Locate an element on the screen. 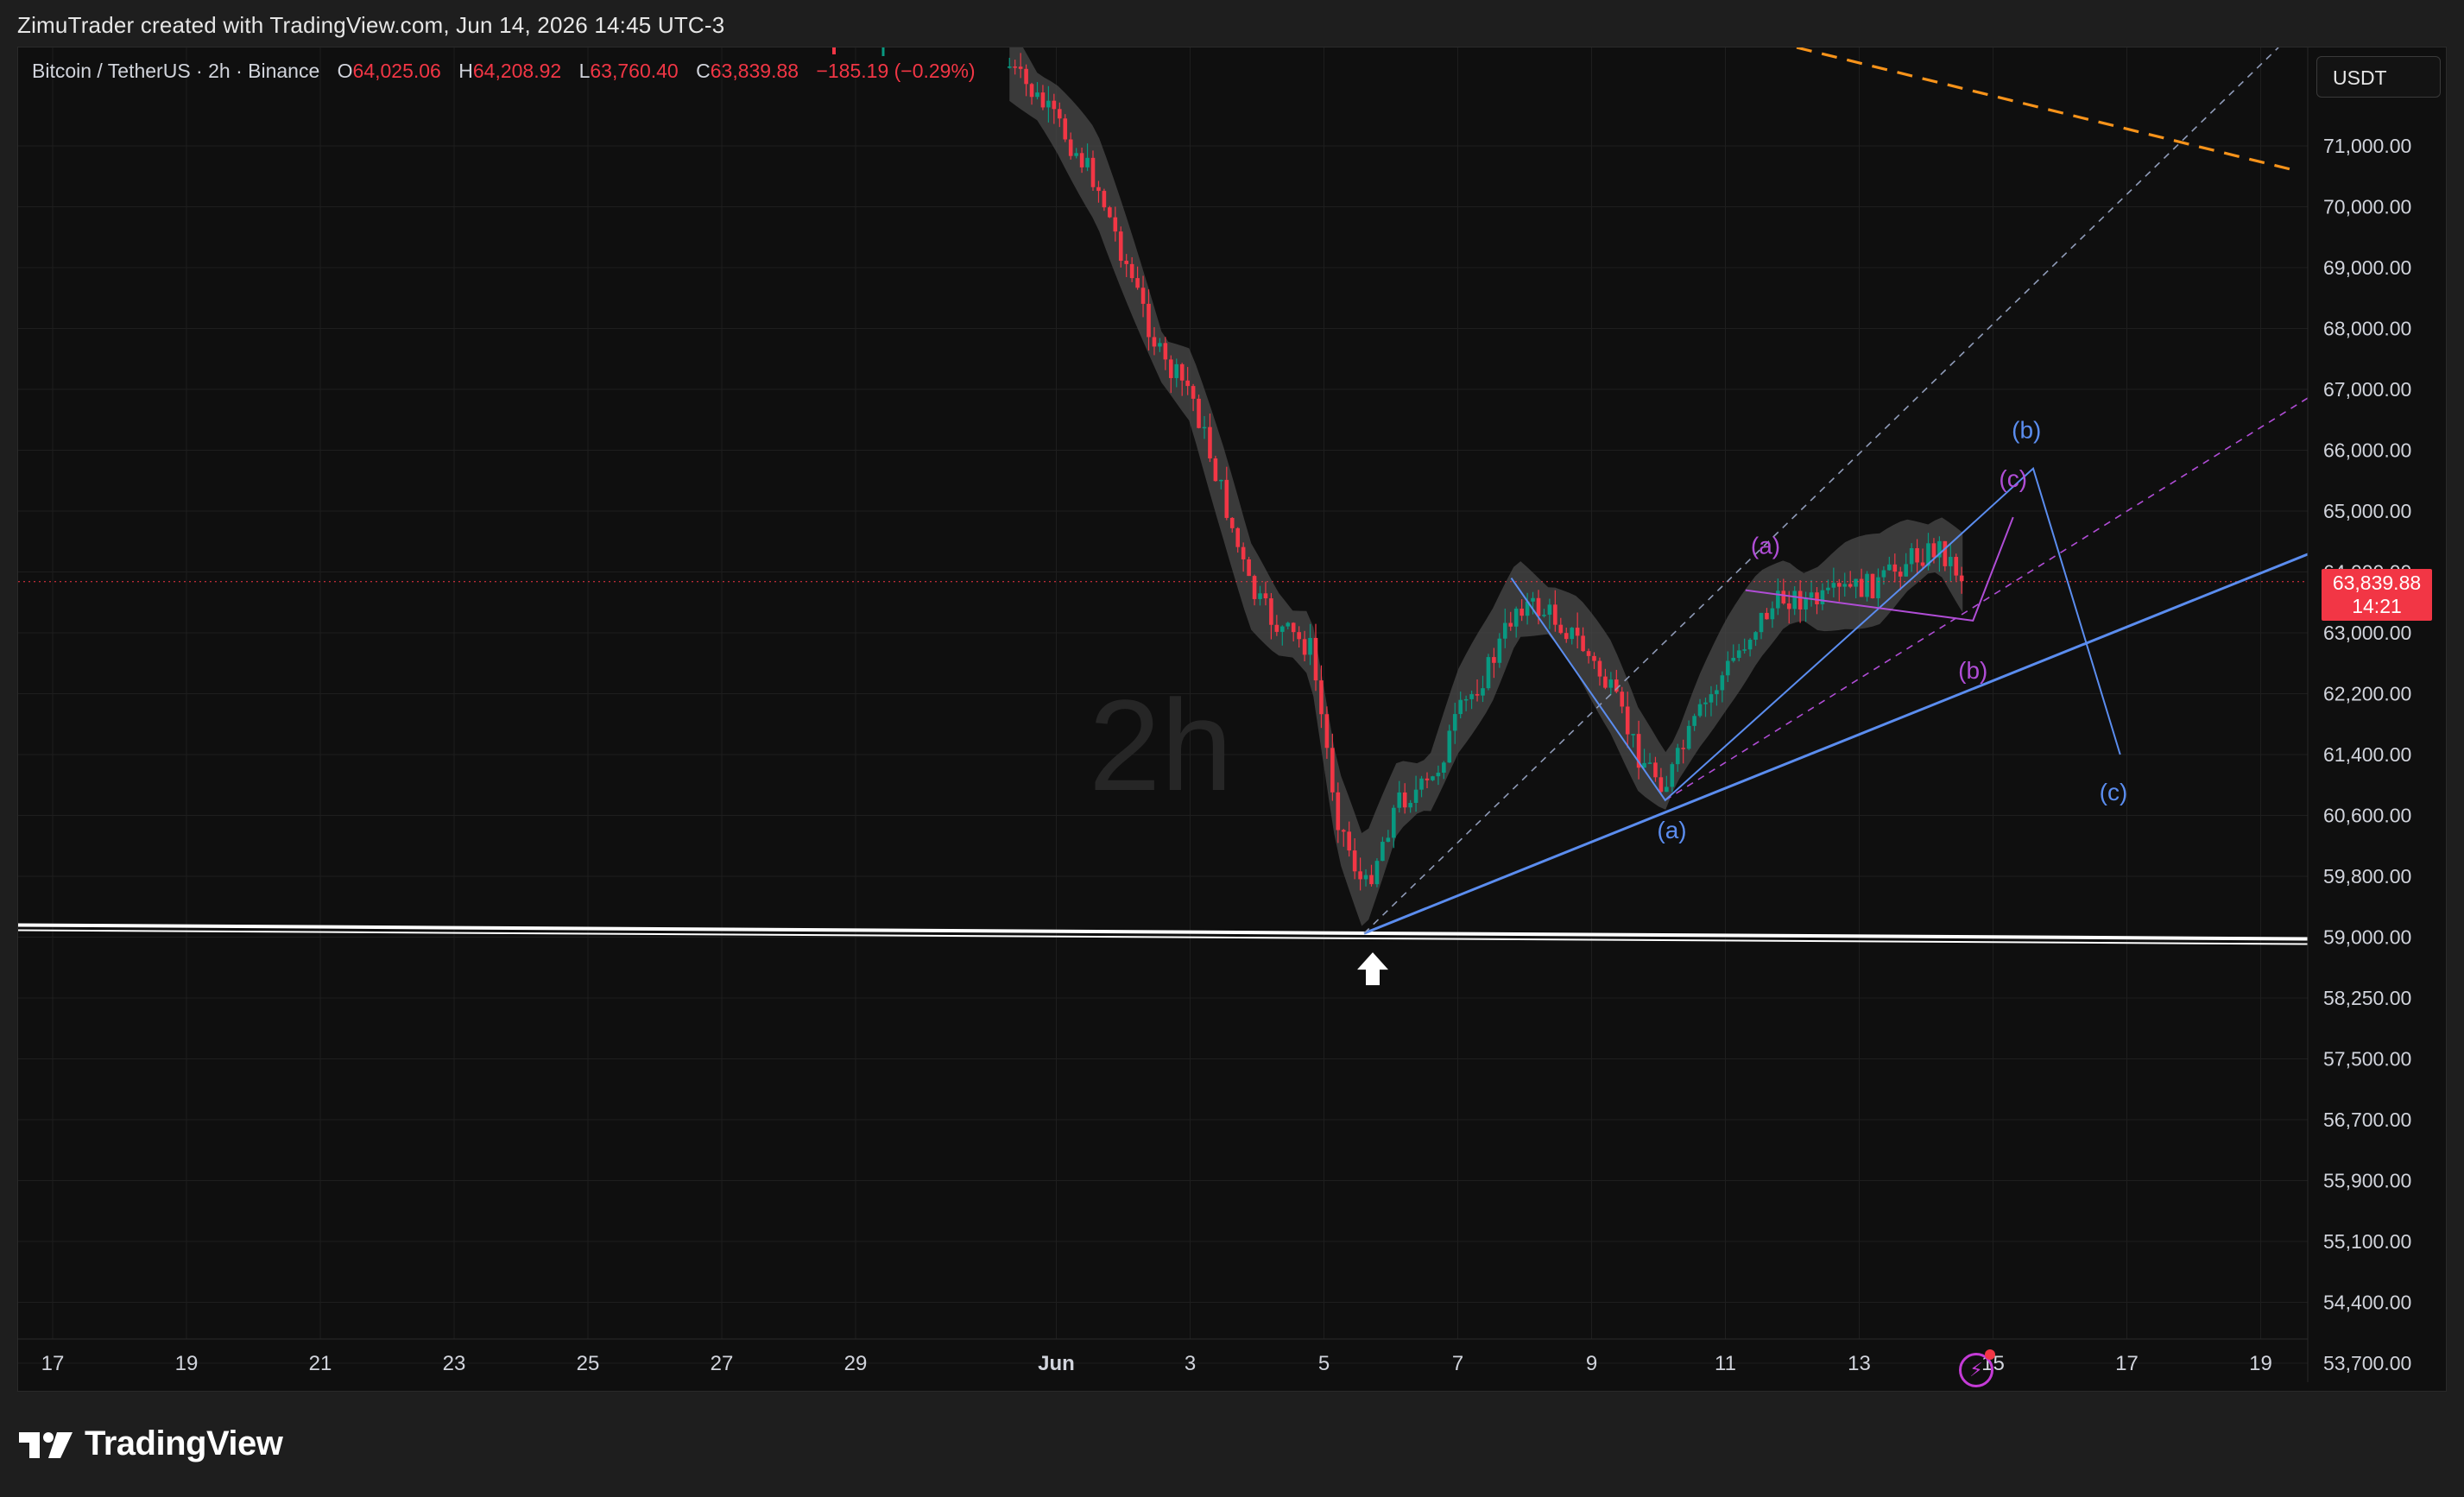  tradingview-logo-icon is located at coordinates (46, 1444).